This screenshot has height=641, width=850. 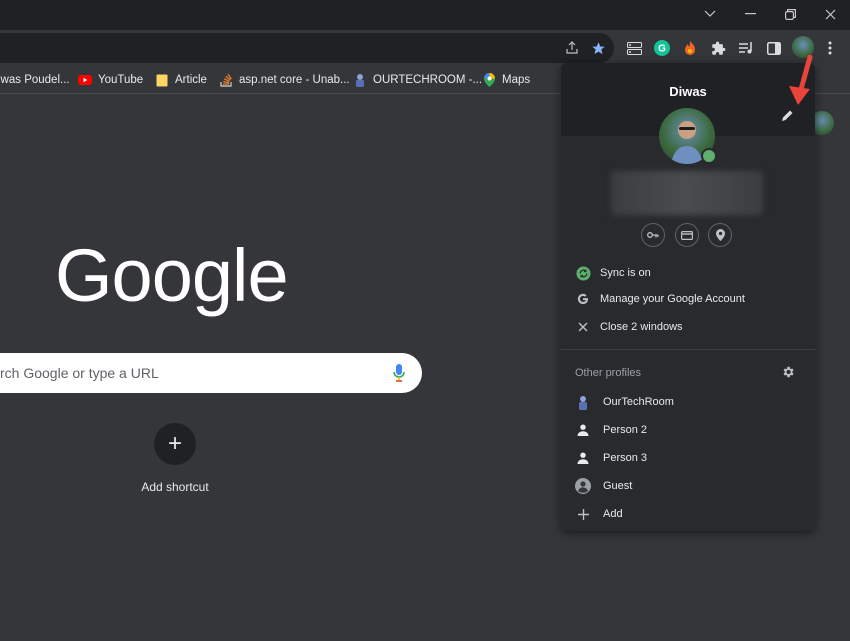 What do you see at coordinates (830, 14) in the screenshot?
I see `close-window-button` at bounding box center [830, 14].